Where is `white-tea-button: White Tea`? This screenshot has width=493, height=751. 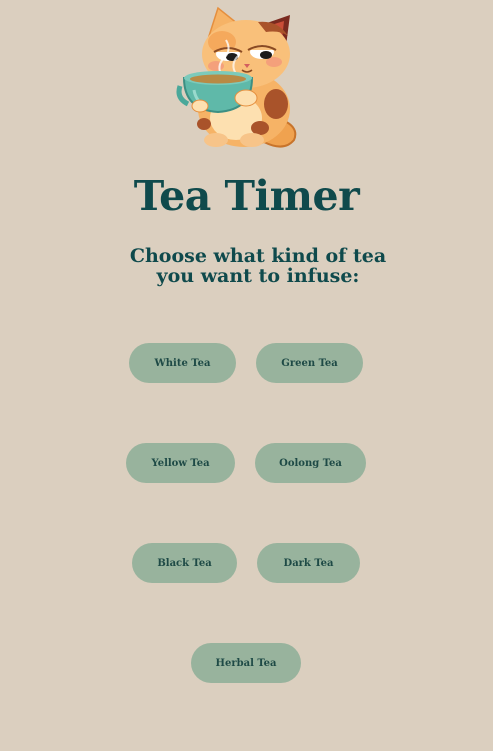 white-tea-button: White Tea is located at coordinates (182, 363).